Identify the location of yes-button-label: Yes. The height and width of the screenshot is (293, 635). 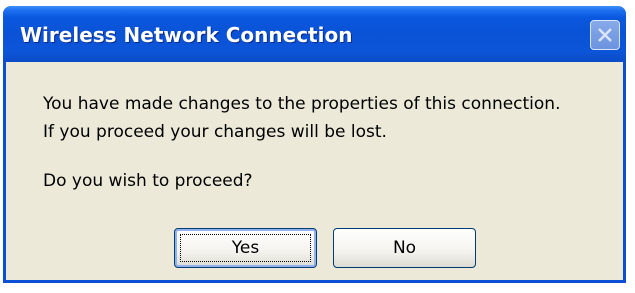
(245, 248).